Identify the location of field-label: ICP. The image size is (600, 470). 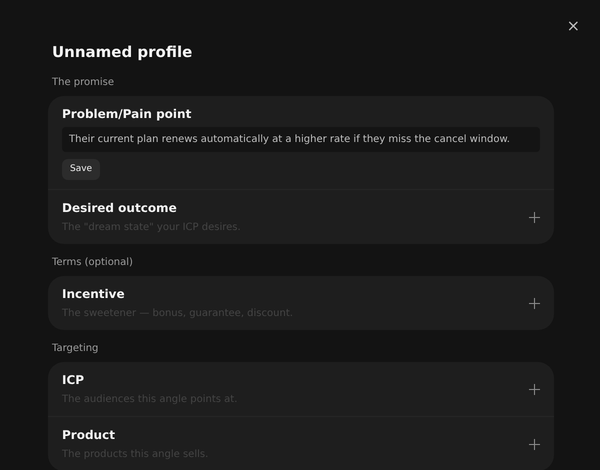
(74, 380).